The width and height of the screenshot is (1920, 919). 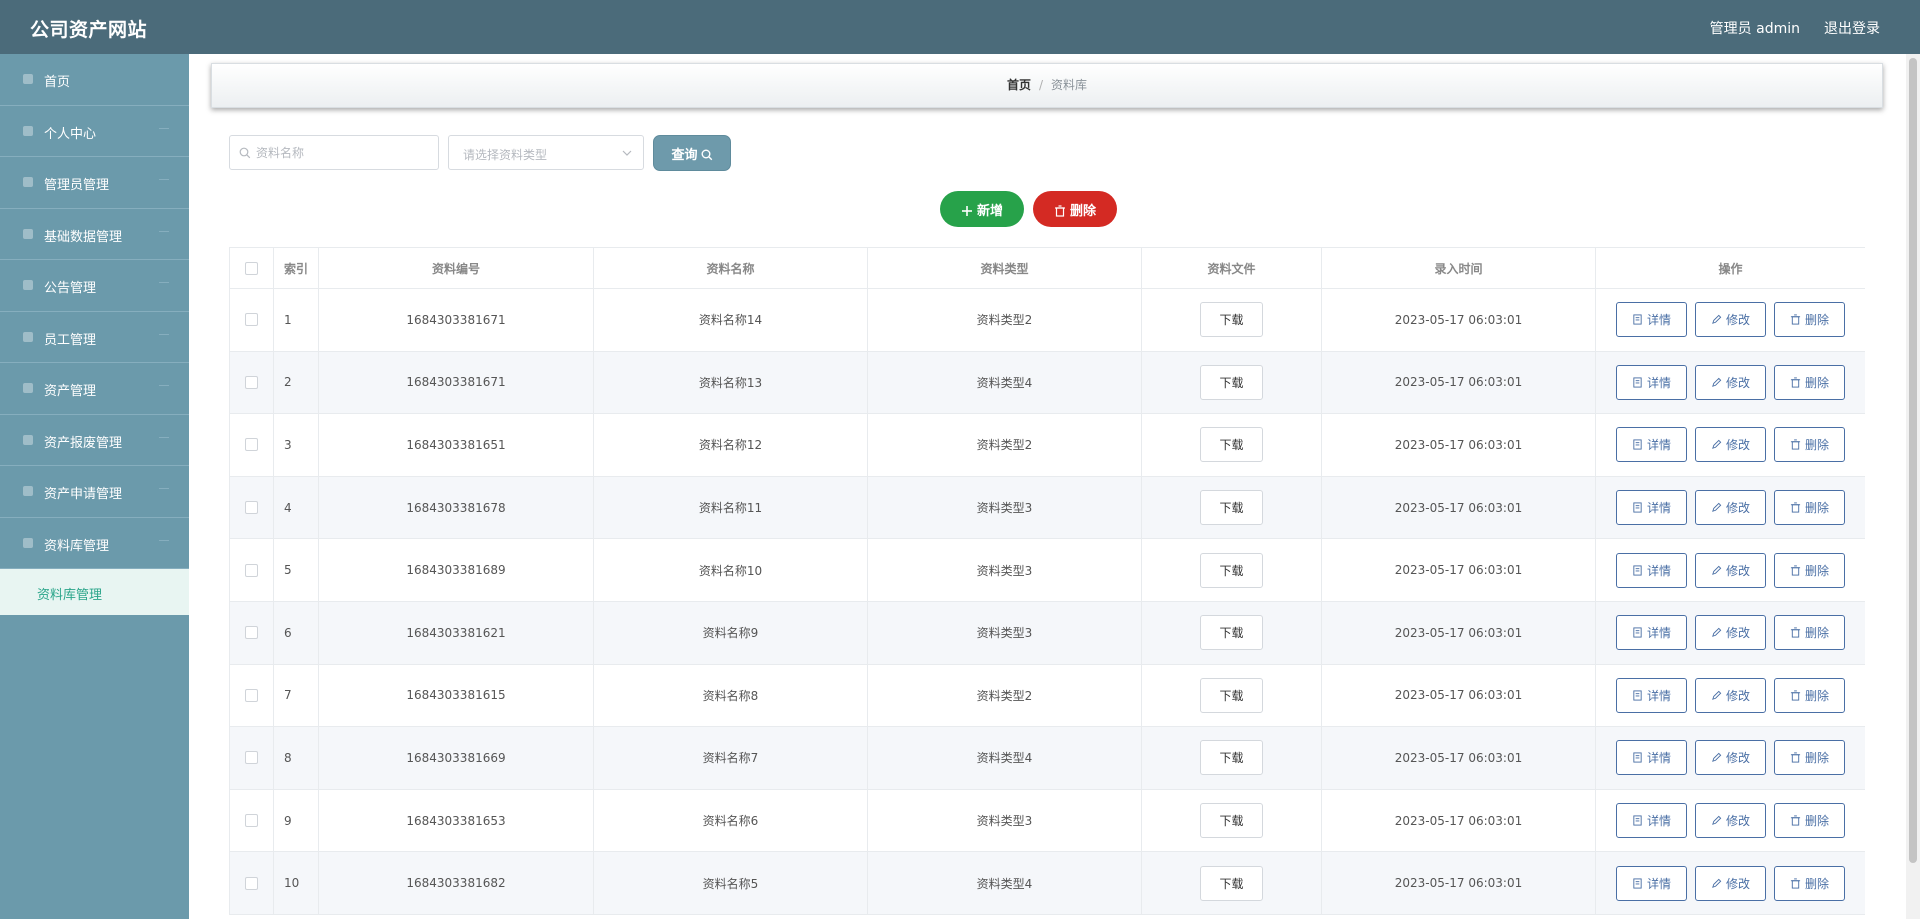 What do you see at coordinates (1005, 445) in the screenshot?
I see `cell-type: 资料类型2` at bounding box center [1005, 445].